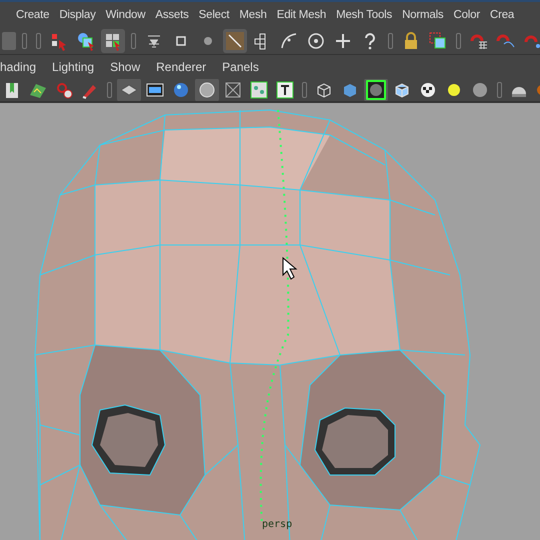  What do you see at coordinates (253, 15) in the screenshot?
I see `menu-item: Mesh` at bounding box center [253, 15].